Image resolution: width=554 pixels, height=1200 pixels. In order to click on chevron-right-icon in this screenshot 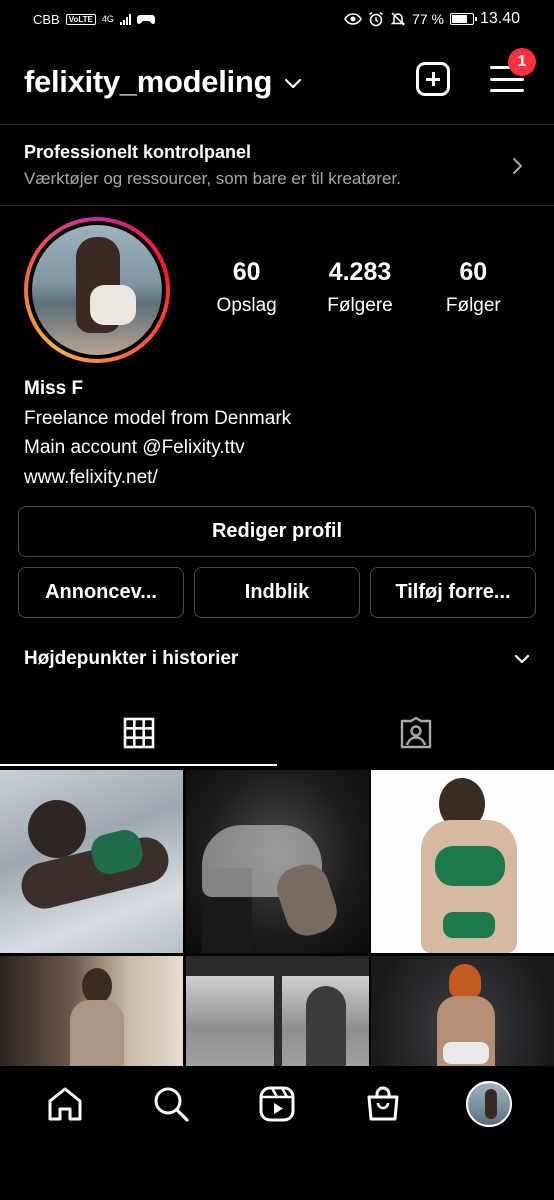, I will do `click(517, 166)`.